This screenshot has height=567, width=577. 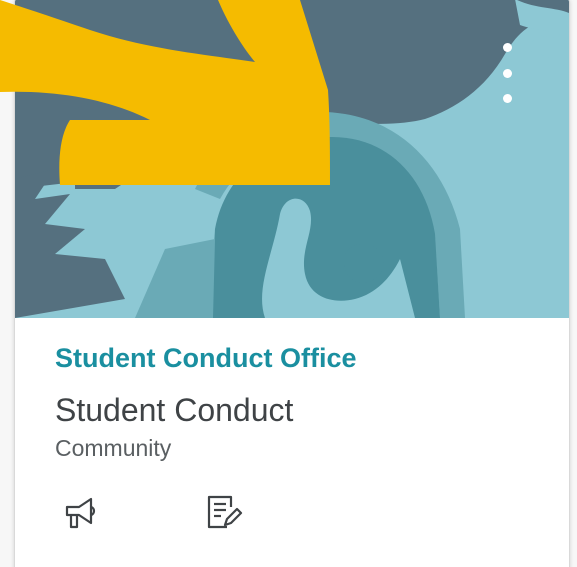 I want to click on megaphone-icon, so click(x=80, y=513).